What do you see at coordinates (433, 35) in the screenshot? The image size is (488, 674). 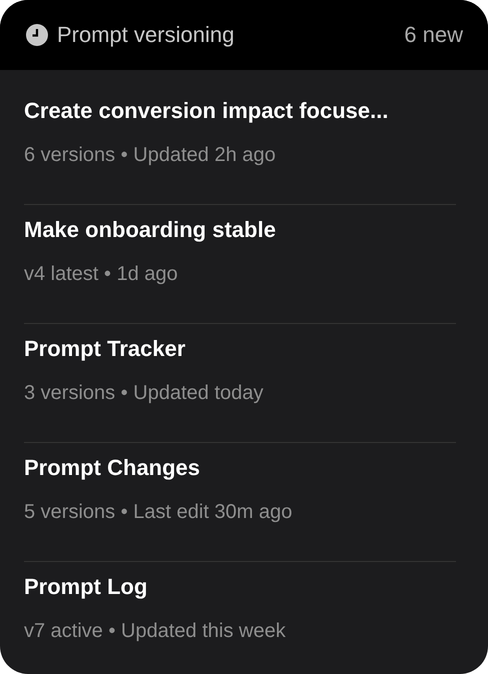 I see `new-count: 6 new` at bounding box center [433, 35].